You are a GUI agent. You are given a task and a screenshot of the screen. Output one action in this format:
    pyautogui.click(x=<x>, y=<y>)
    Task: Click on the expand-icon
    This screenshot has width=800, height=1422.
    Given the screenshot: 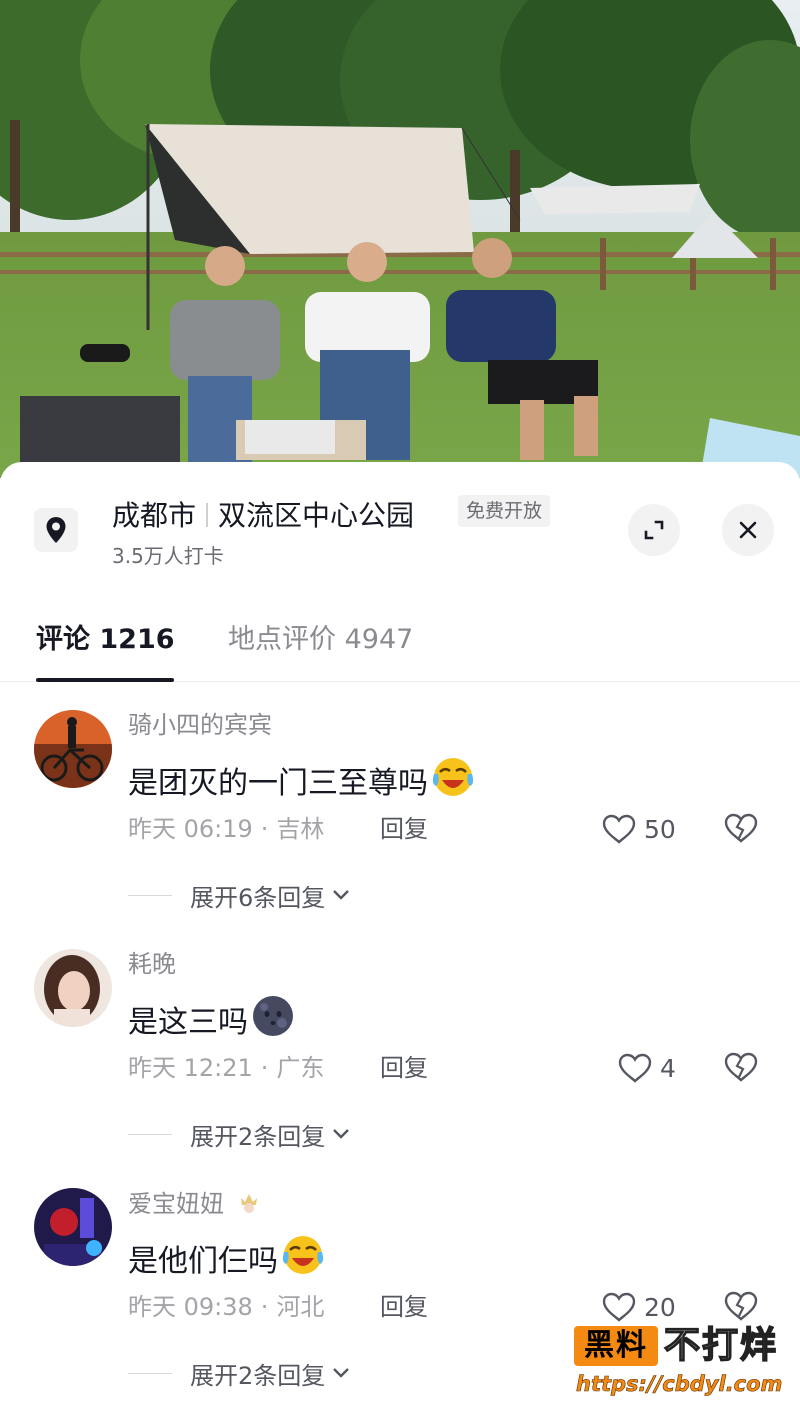 What is the action you would take?
    pyautogui.click(x=654, y=530)
    